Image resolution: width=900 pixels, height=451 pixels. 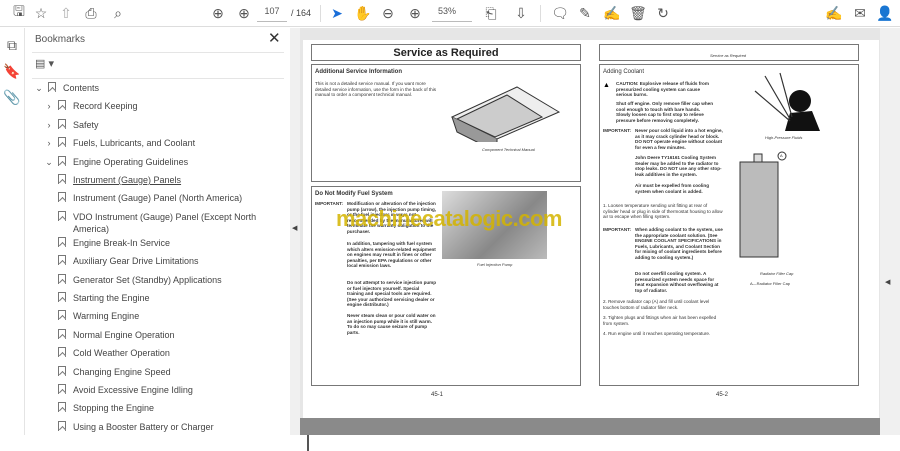 I want to click on highlight-pen-icon: ✎, so click(x=585, y=13).